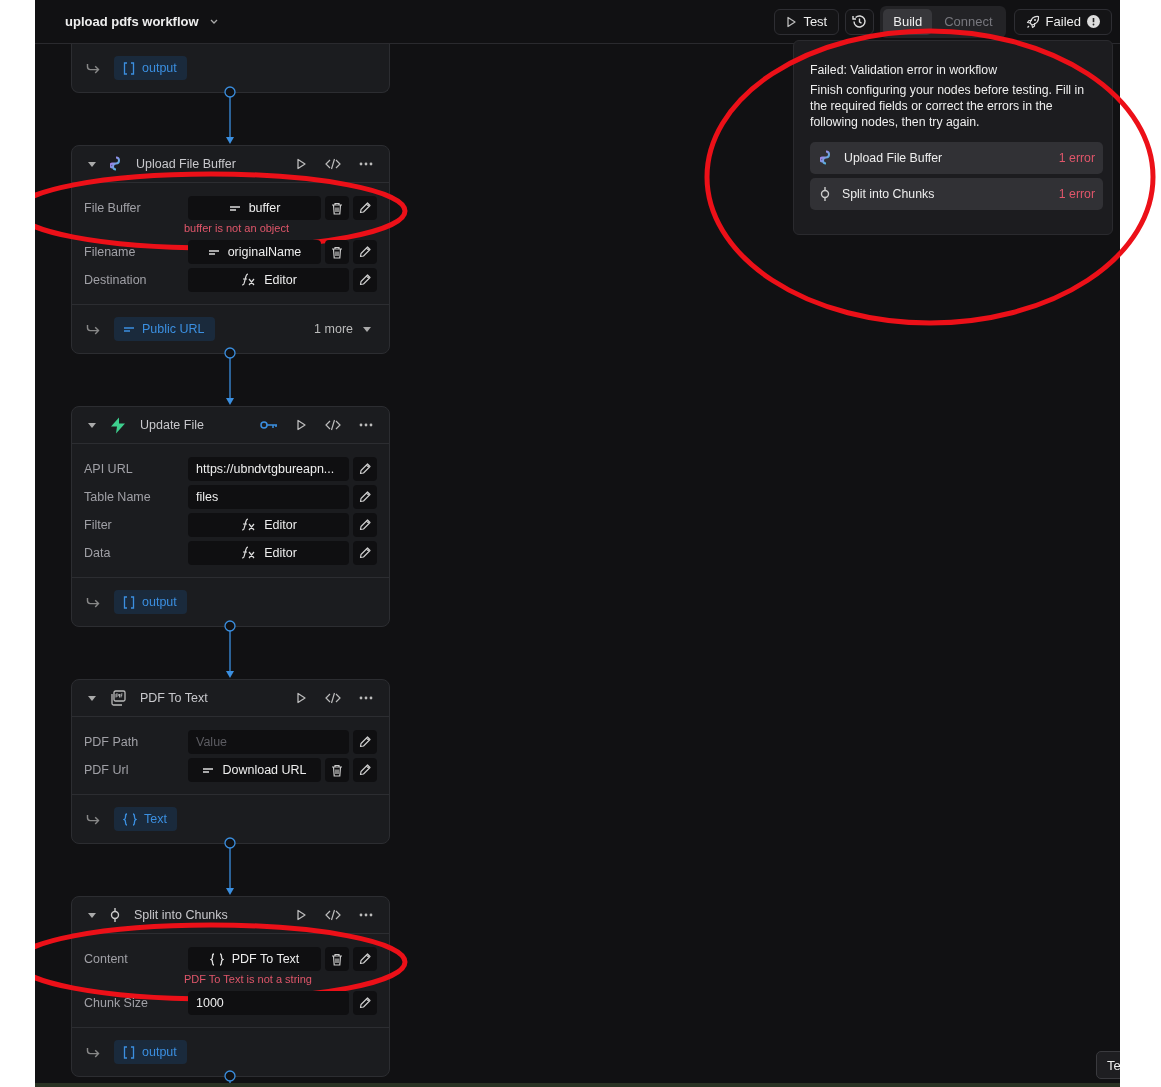 The height and width of the screenshot is (1087, 1161). I want to click on corner-button: Te, so click(1108, 1065).